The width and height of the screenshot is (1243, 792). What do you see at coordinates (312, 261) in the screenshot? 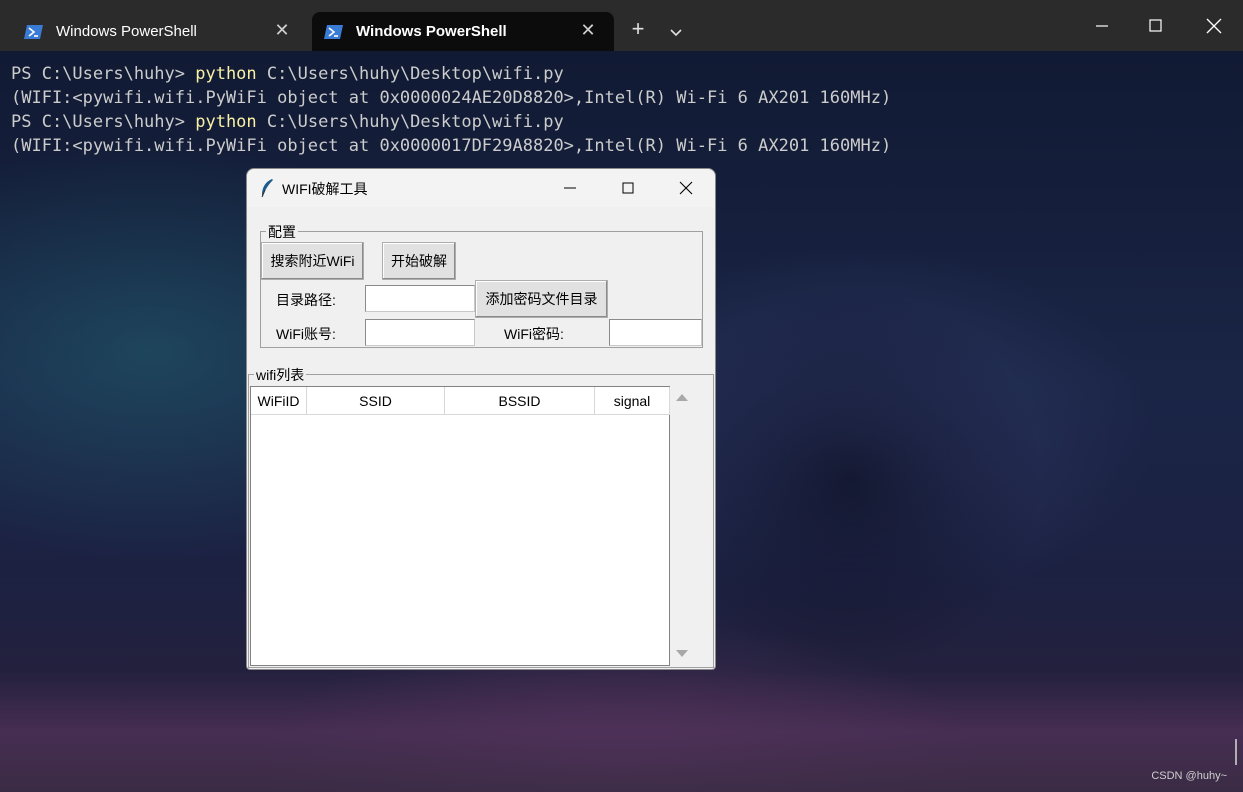
I see `search-wifi-button: 搜索附近WiFi` at bounding box center [312, 261].